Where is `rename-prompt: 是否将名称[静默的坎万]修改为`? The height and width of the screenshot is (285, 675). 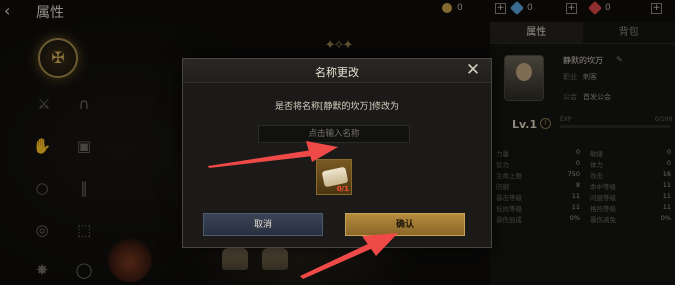
rename-prompt: 是否将名称[静默的坎万]修改为 is located at coordinates (337, 107).